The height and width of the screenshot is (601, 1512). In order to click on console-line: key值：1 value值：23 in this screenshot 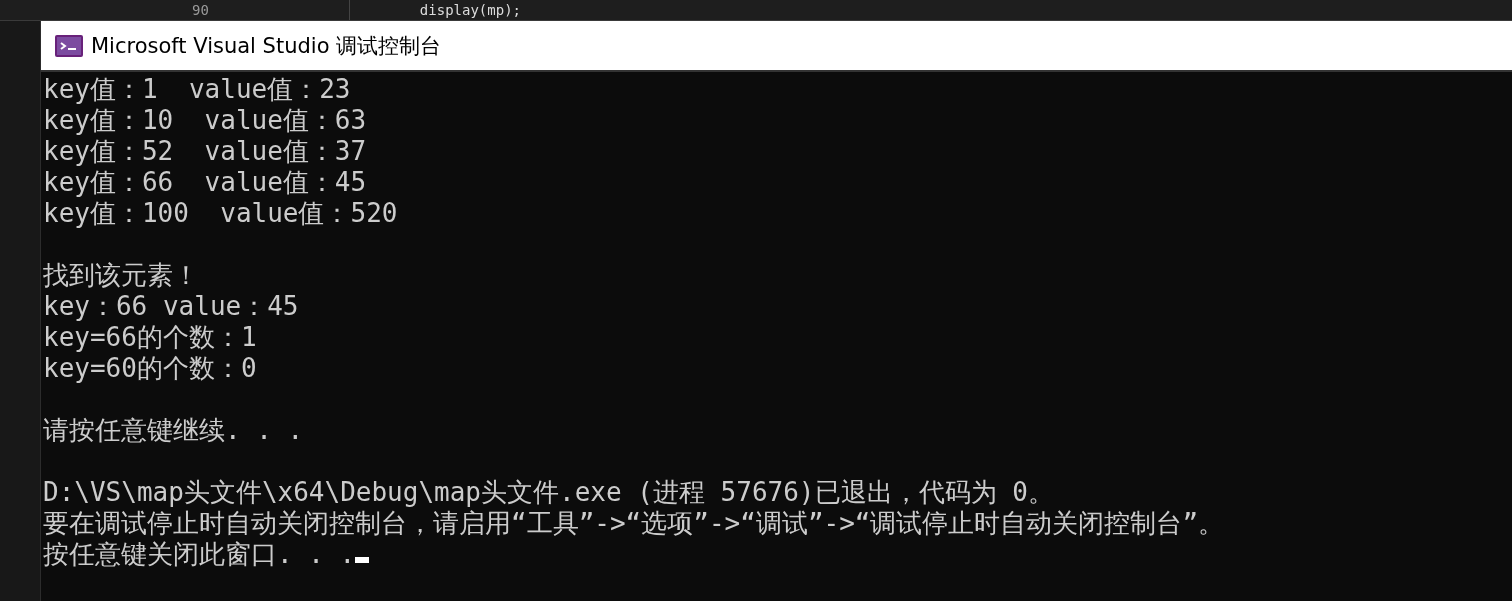, I will do `click(197, 89)`.